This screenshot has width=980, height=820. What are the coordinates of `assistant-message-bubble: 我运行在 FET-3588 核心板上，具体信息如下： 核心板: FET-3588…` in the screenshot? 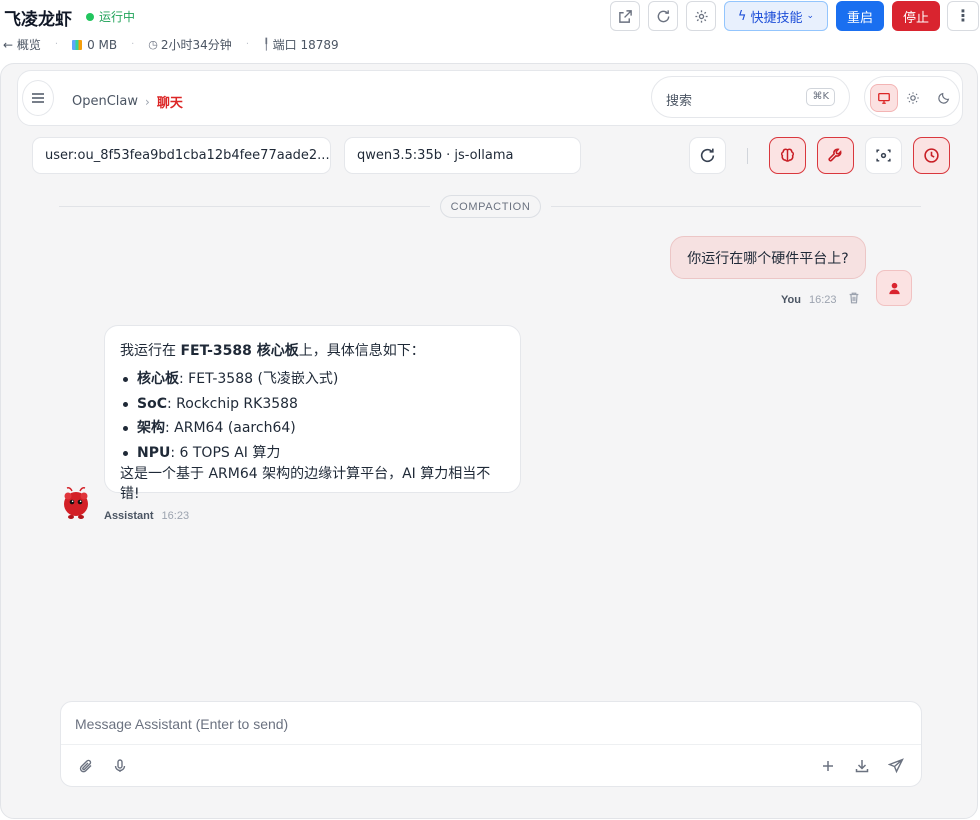 It's located at (312, 413).